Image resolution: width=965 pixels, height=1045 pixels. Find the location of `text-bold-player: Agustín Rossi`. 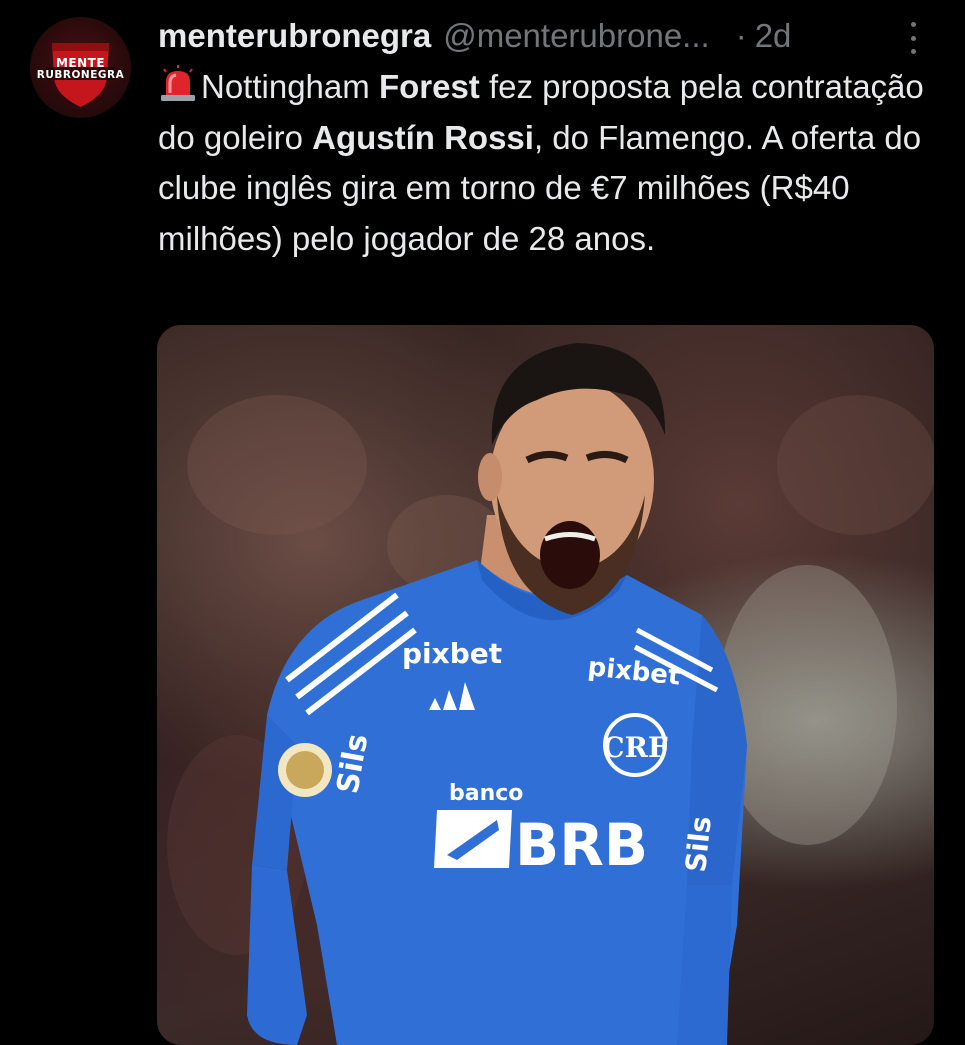

text-bold-player: Agustín Rossi is located at coordinates (423, 137).